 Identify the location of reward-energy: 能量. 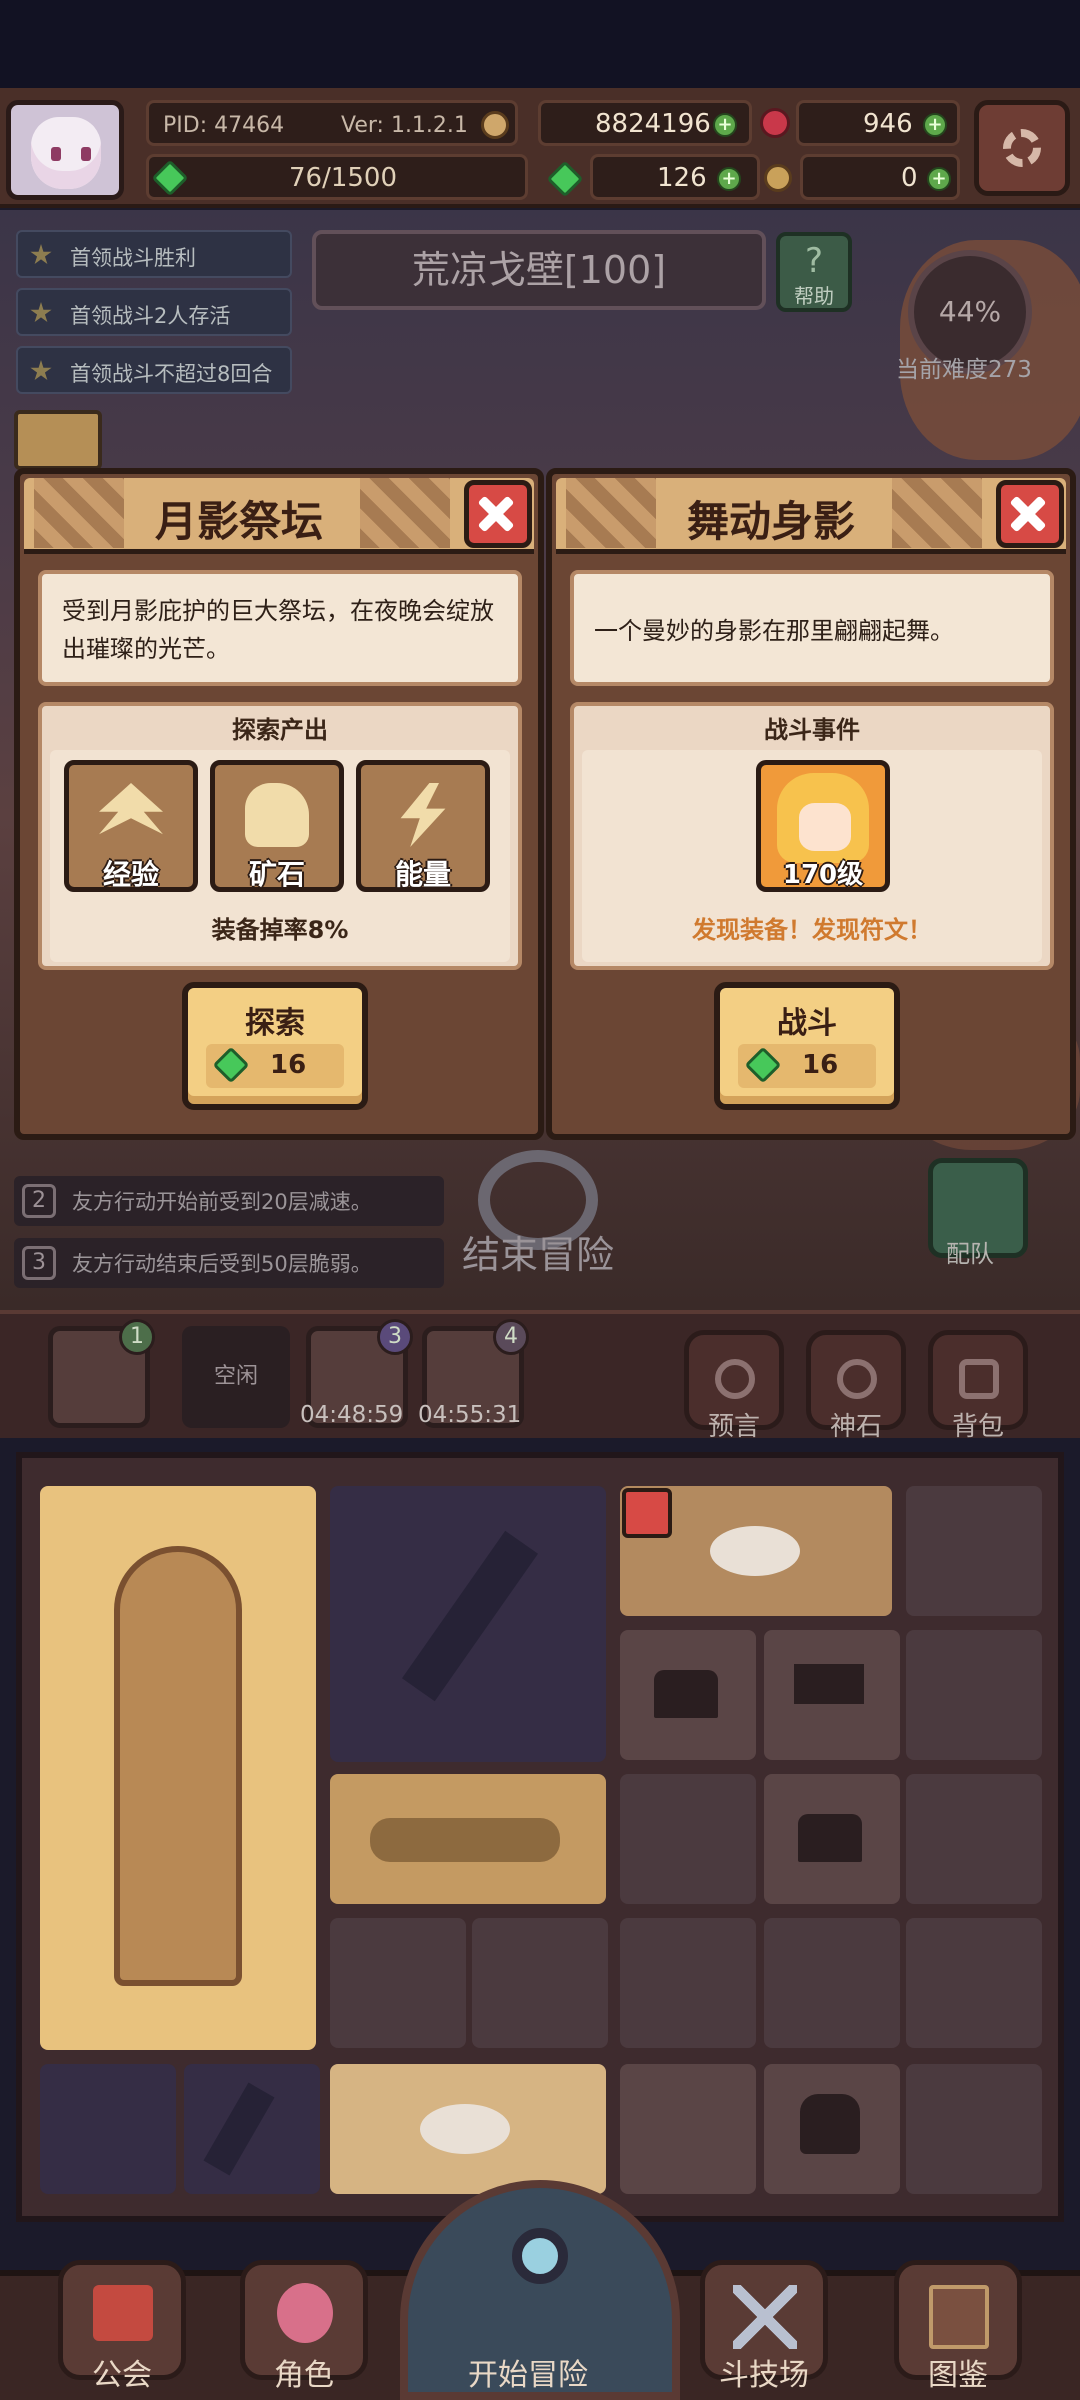
(423, 826).